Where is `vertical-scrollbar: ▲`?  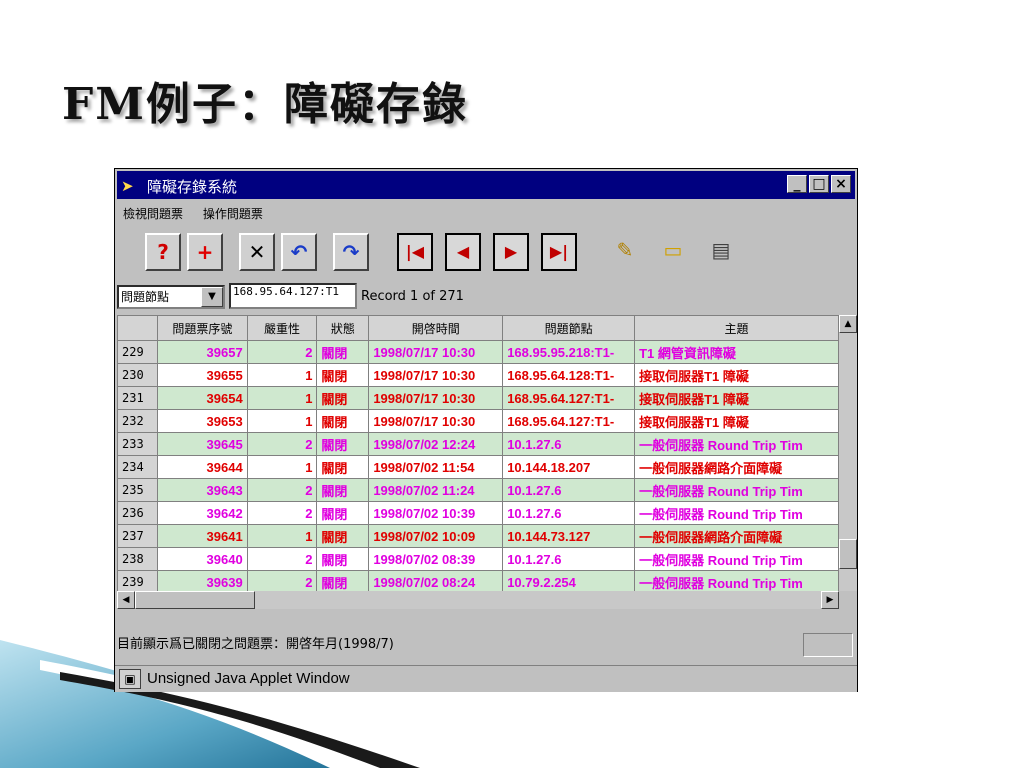
vertical-scrollbar: ▲ is located at coordinates (848, 453).